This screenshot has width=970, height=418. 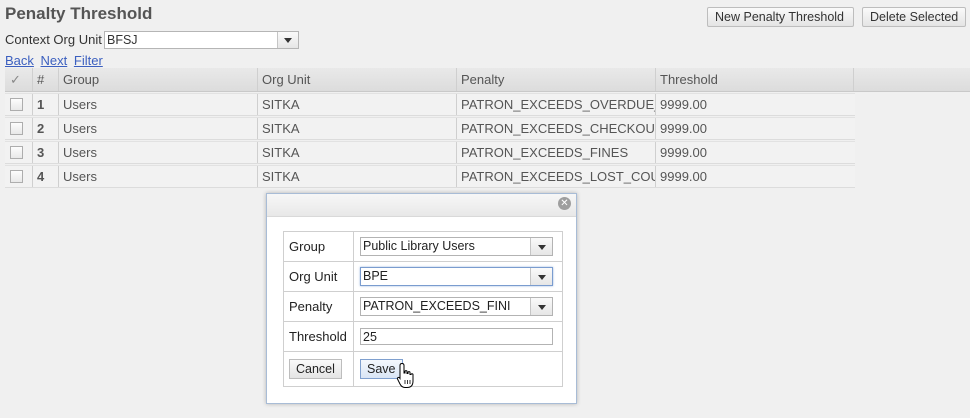 What do you see at coordinates (318, 246) in the screenshot?
I see `group-label: Group` at bounding box center [318, 246].